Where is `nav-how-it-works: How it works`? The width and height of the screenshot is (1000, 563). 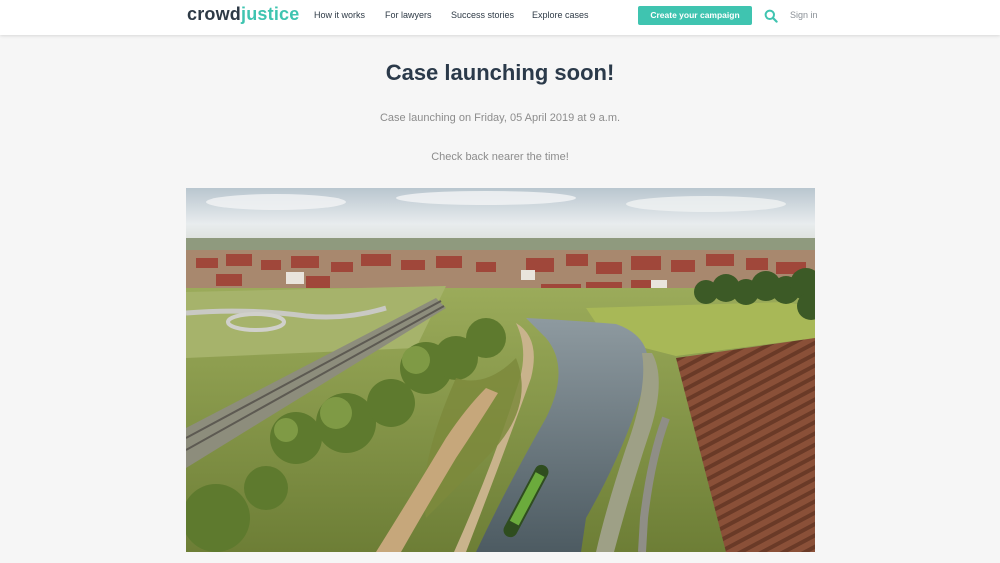 nav-how-it-works: How it works is located at coordinates (339, 15).